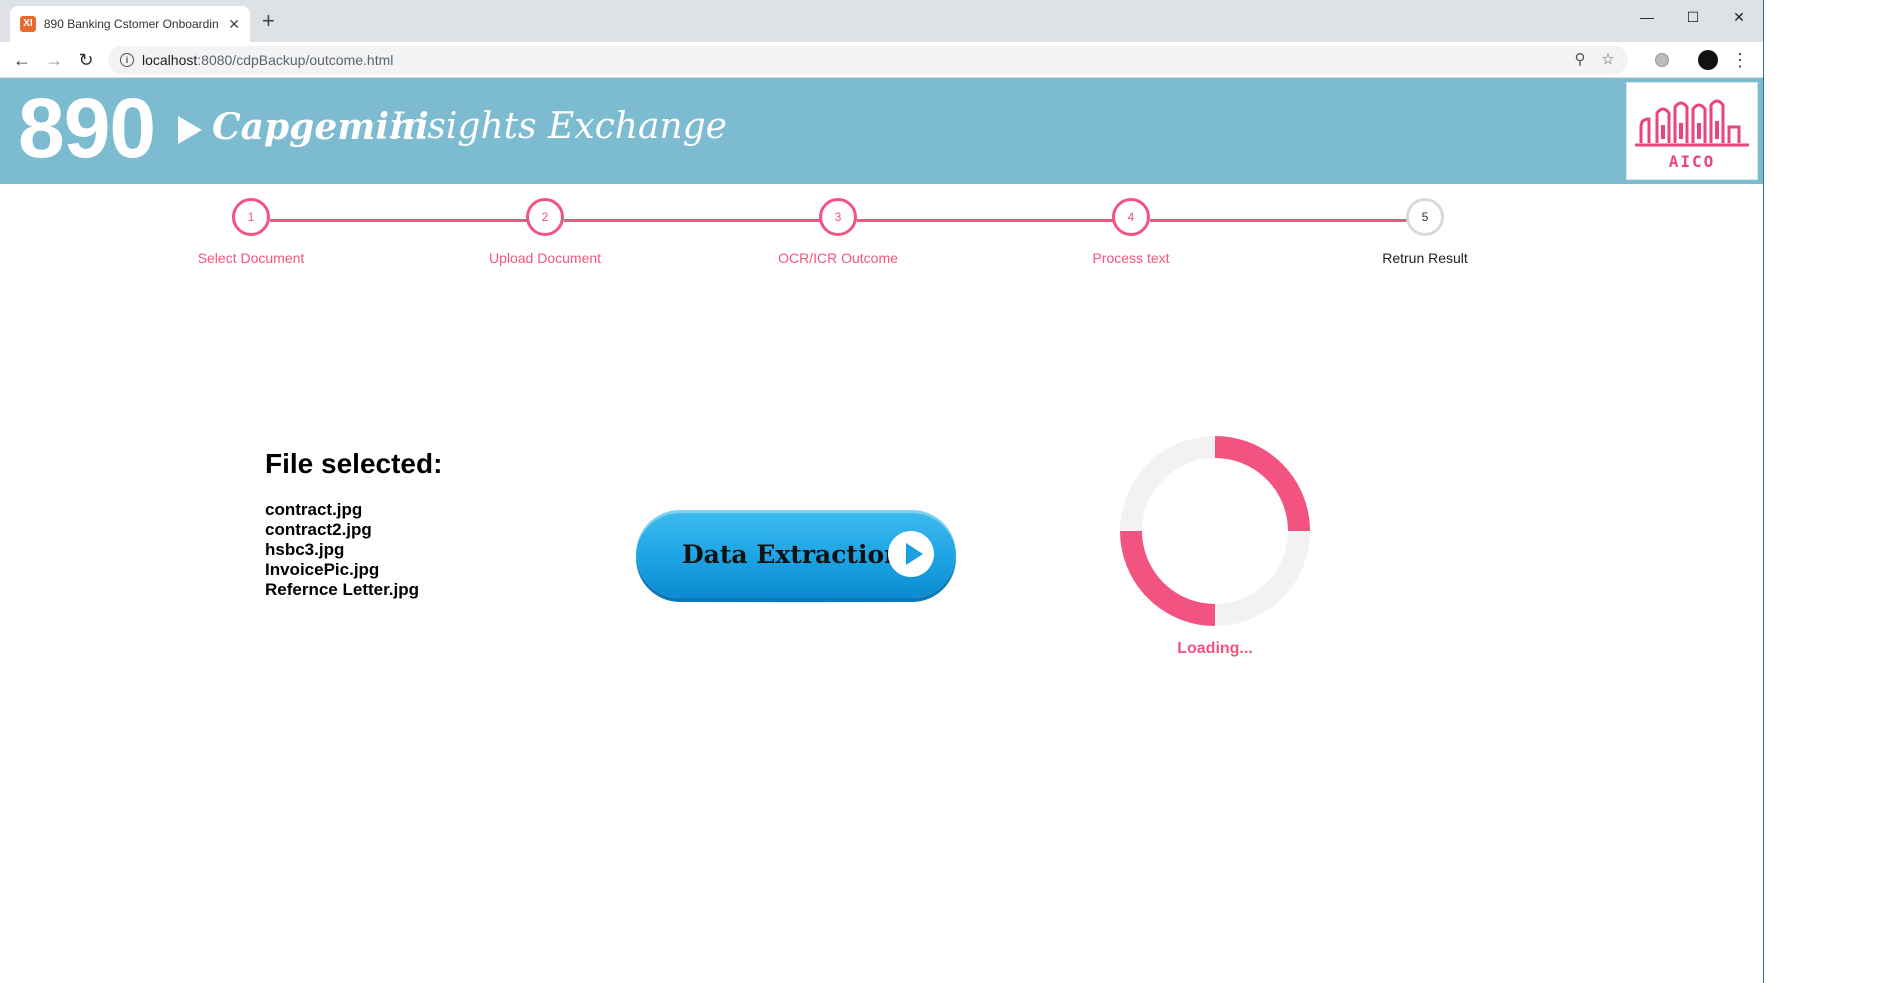 The width and height of the screenshot is (1877, 983). Describe the element at coordinates (838, 217) in the screenshot. I see `step-3-circle: 3` at that location.